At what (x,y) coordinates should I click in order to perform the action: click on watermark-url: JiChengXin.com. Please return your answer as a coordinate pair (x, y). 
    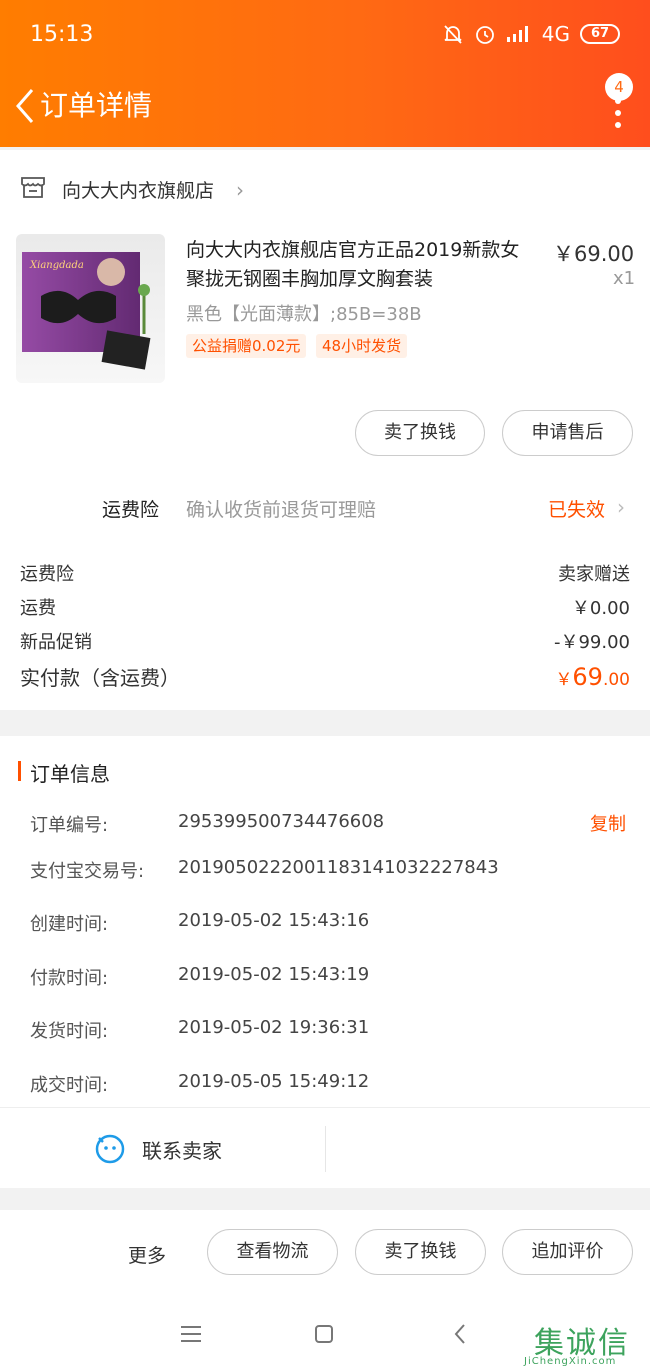
    Looking at the image, I should click on (570, 1361).